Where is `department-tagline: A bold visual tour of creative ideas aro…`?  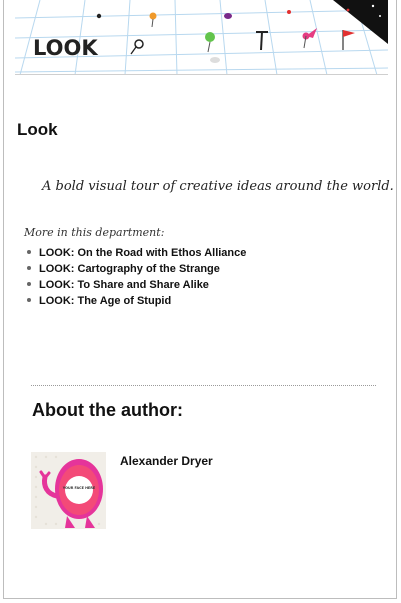 department-tagline: A bold visual tour of creative ideas aro… is located at coordinates (218, 186).